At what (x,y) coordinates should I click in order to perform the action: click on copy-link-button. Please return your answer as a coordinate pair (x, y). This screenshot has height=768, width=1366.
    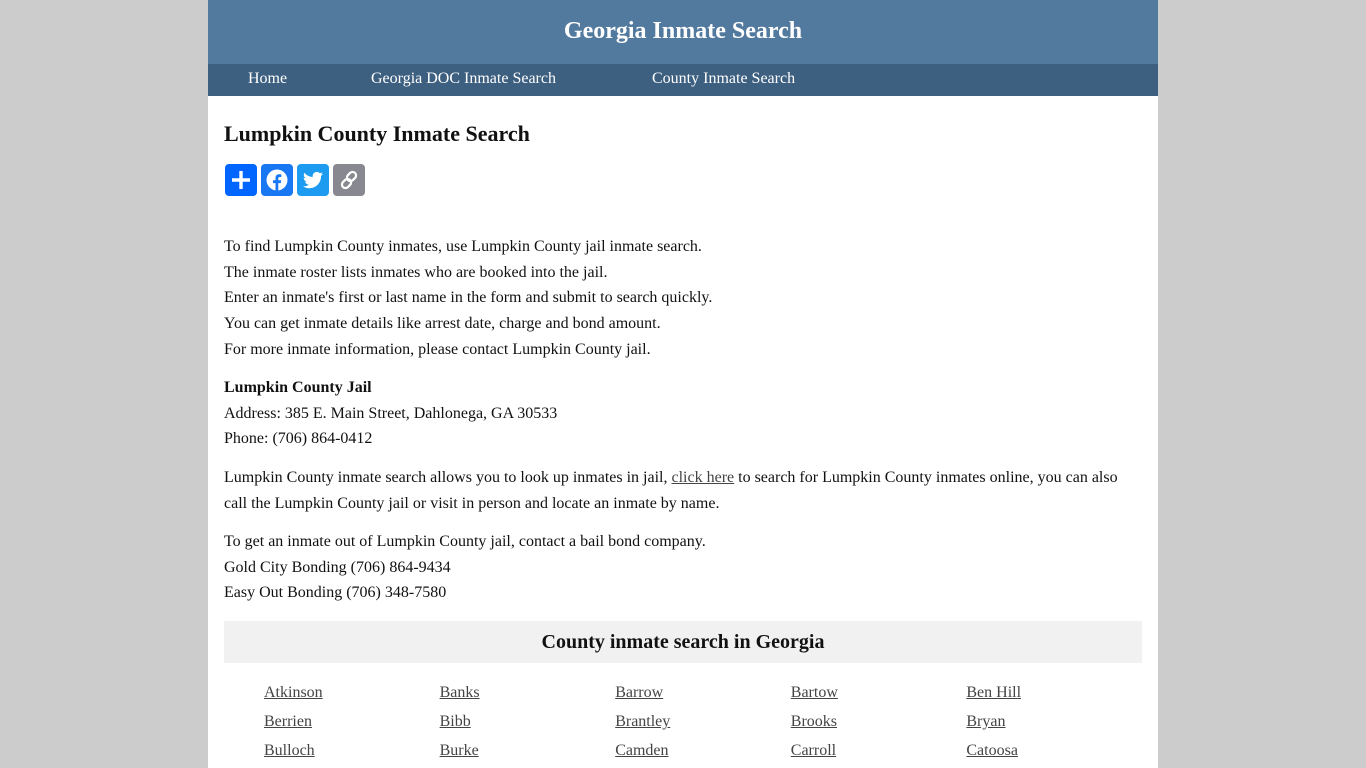
    Looking at the image, I should click on (349, 180).